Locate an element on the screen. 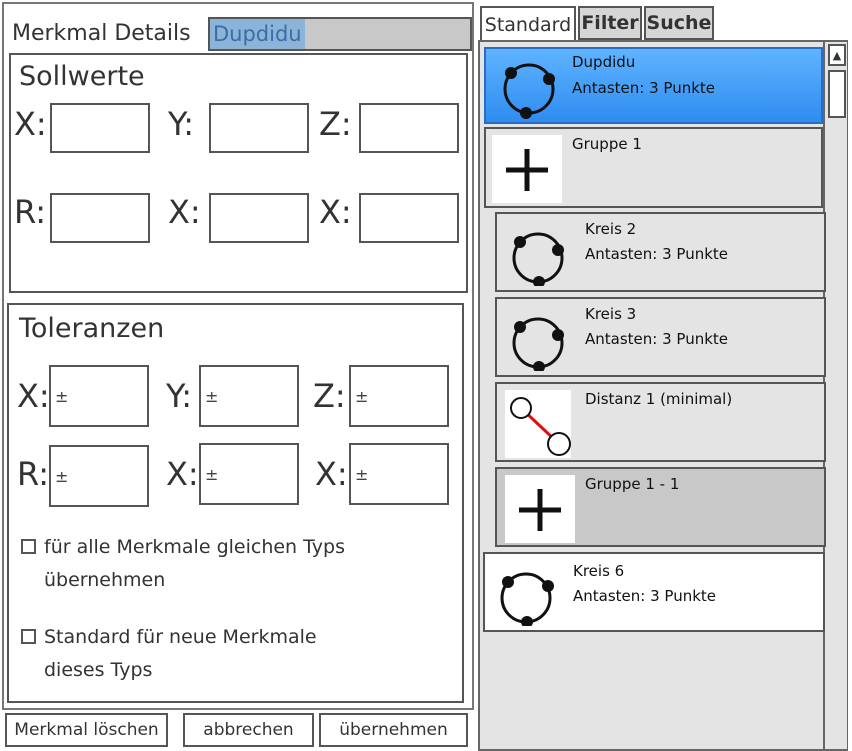 Image resolution: width=852 pixels, height=751 pixels. sollwerte-title: Sollwerte is located at coordinates (82, 76).